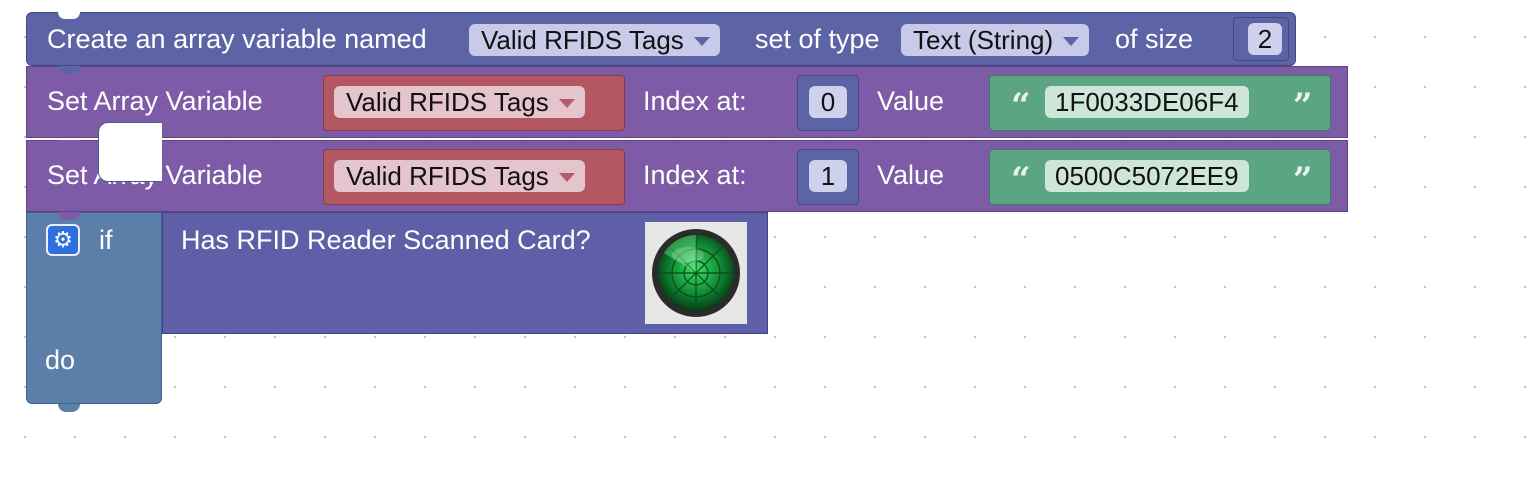 The width and height of the screenshot is (1538, 484). I want to click on do-label: do, so click(60, 360).